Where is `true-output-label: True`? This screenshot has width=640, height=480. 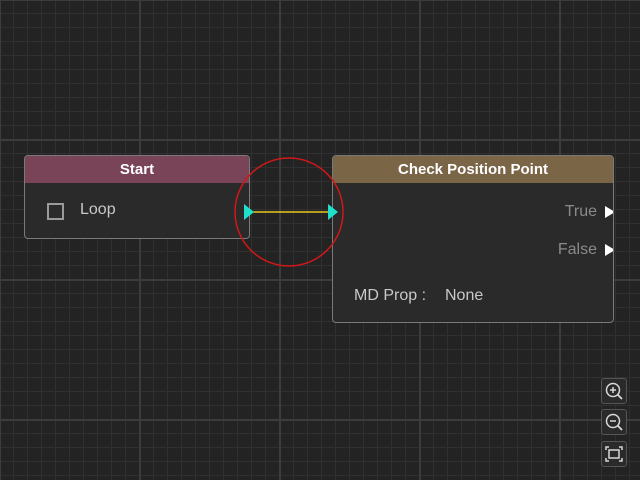
true-output-label: True is located at coordinates (580, 211).